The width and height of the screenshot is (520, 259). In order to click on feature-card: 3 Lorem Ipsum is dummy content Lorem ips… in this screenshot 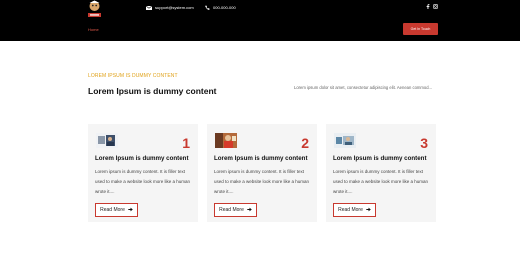, I will do `click(381, 173)`.